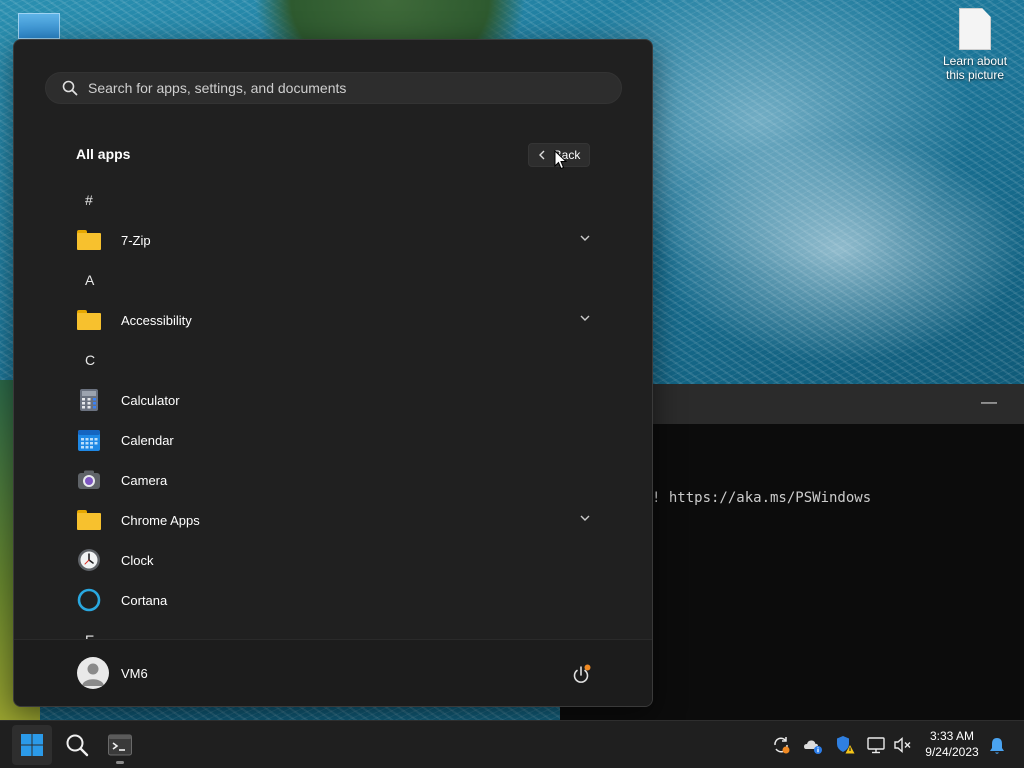 This screenshot has height=768, width=1024. Describe the element at coordinates (762, 498) in the screenshot. I see `terminal-output: ! https://aka.ms/PSWindows` at that location.